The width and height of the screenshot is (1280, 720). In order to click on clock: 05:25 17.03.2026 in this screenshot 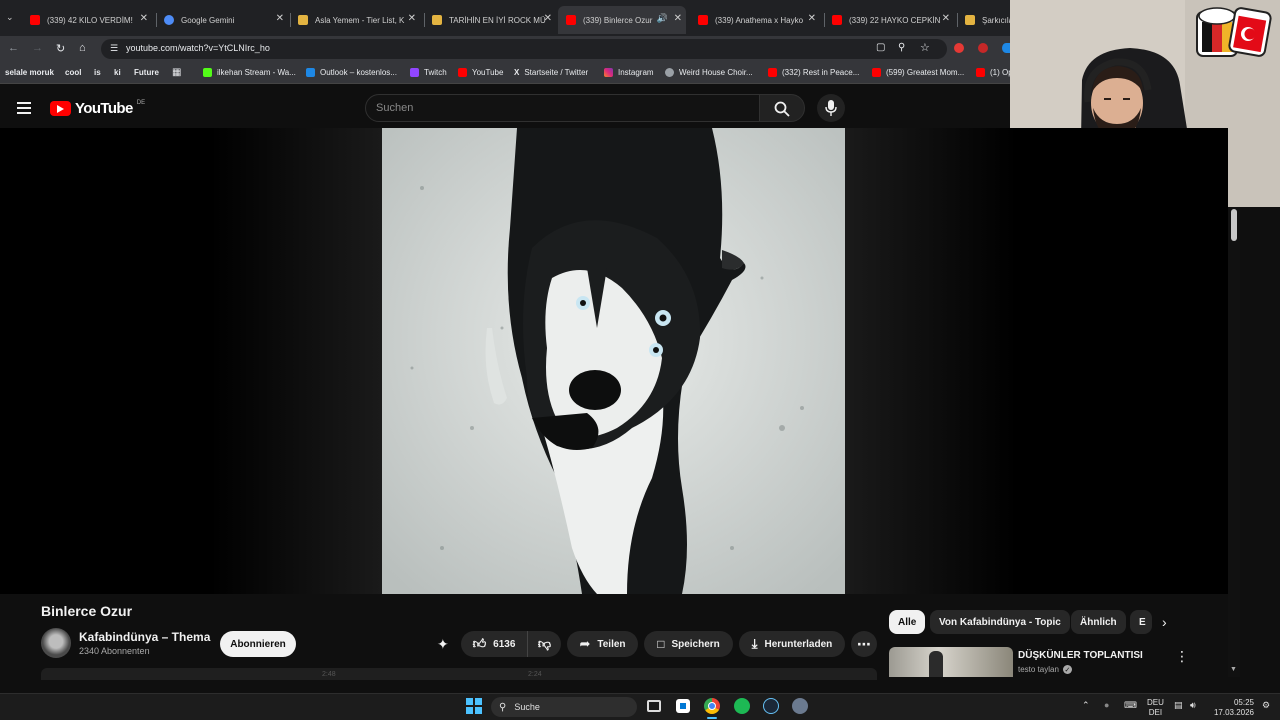, I will do `click(1232, 708)`.